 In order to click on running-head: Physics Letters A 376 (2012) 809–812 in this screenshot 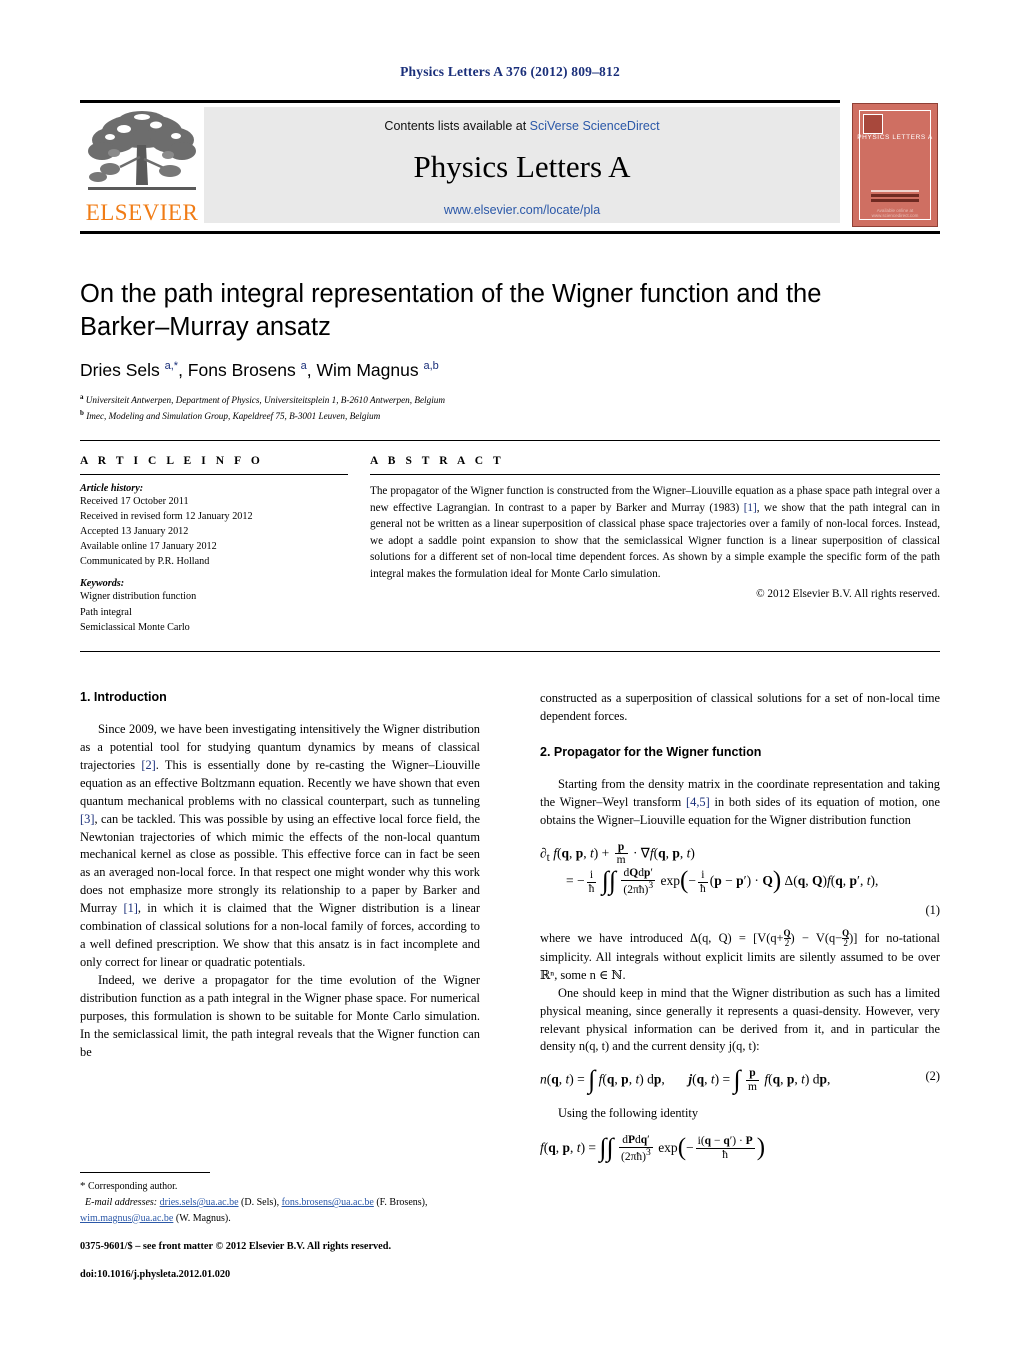, I will do `click(510, 71)`.